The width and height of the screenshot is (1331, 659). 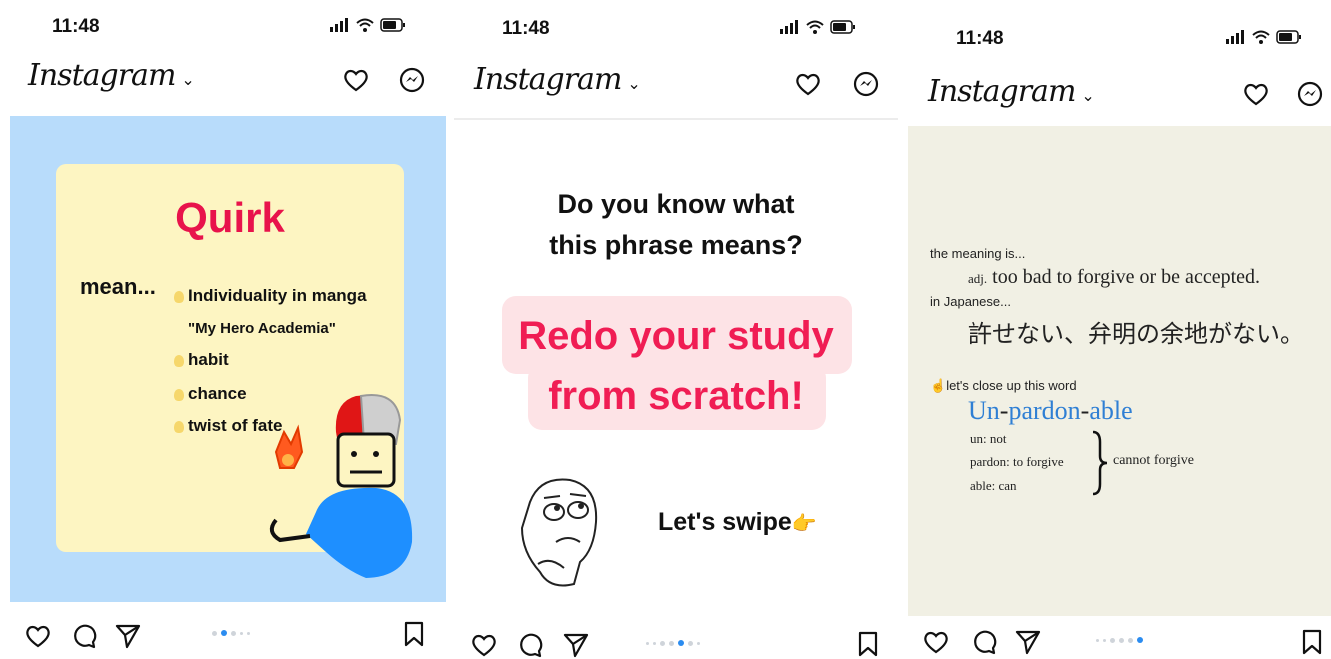 What do you see at coordinates (676, 336) in the screenshot?
I see `phrase-line-1: Redo your study` at bounding box center [676, 336].